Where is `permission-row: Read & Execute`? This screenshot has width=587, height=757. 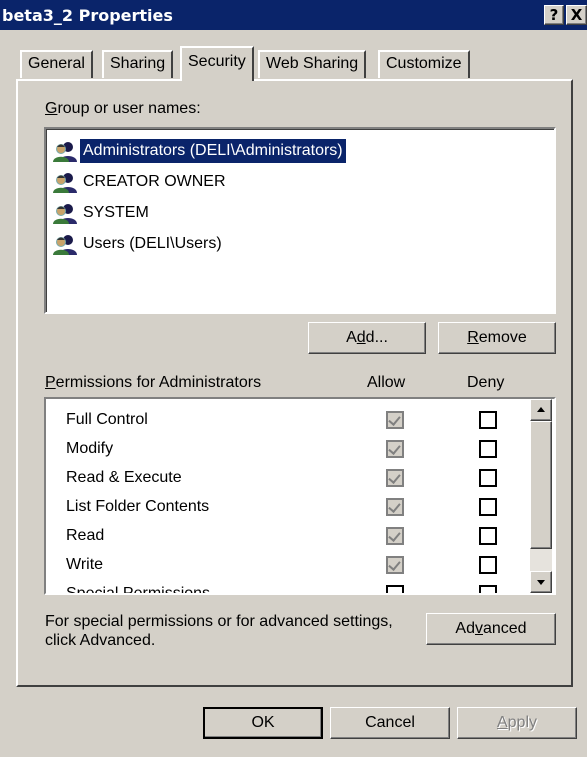 permission-row: Read & Execute is located at coordinates (281, 479).